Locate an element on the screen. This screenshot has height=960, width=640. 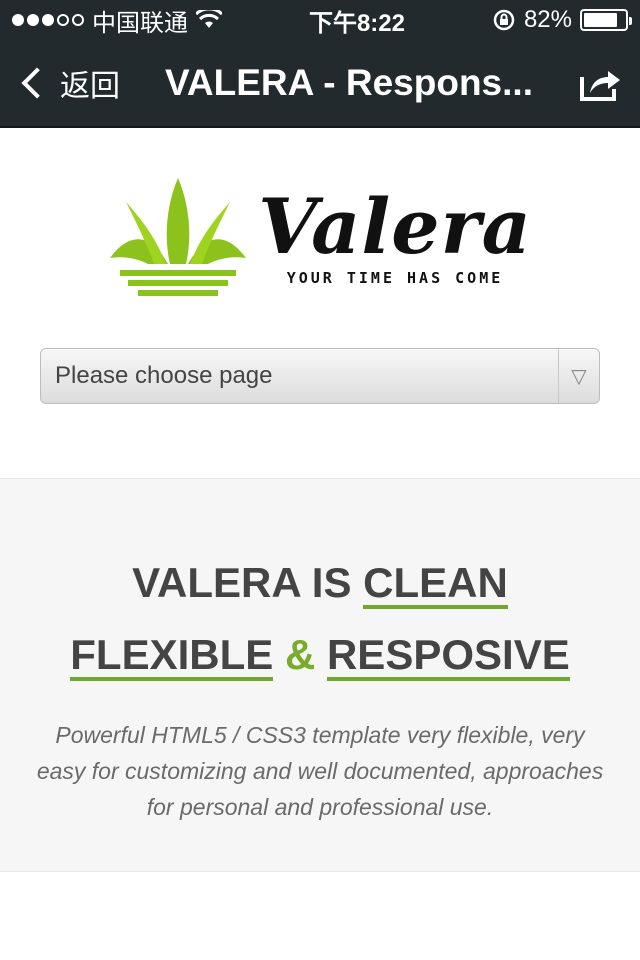
back-button: 返回 is located at coordinates (69, 83).